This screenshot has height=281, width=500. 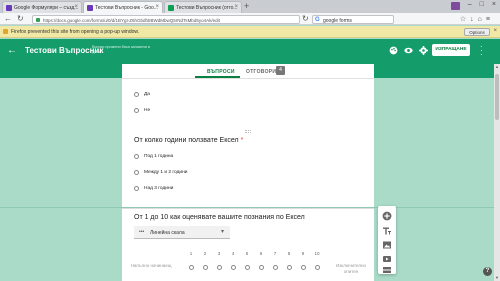 What do you see at coordinates (222, 232) in the screenshot?
I see `dropdown-caret-icon: ▾` at bounding box center [222, 232].